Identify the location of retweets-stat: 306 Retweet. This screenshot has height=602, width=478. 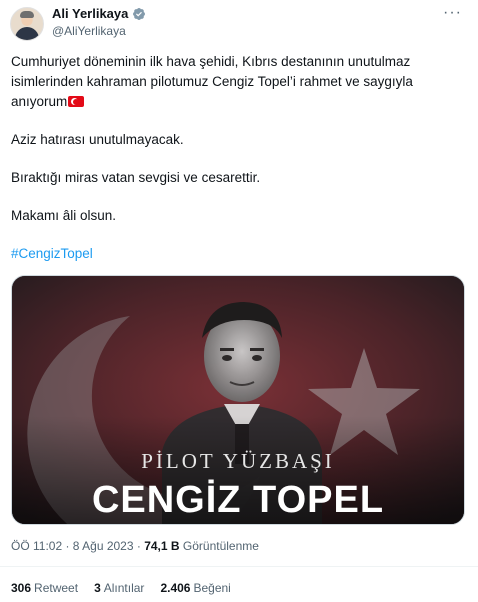
(44, 588).